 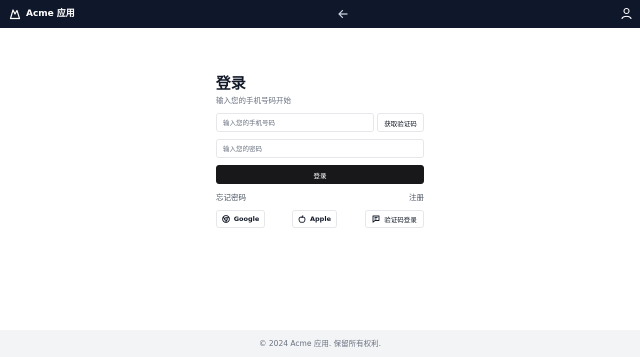 I want to click on get-code-button: 获取验证码, so click(x=400, y=122).